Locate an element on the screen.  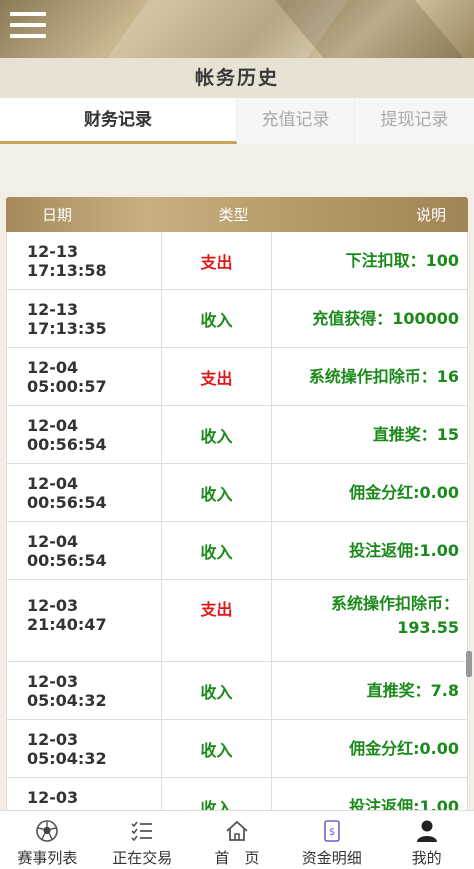
wallet-icon: $ is located at coordinates (332, 831).